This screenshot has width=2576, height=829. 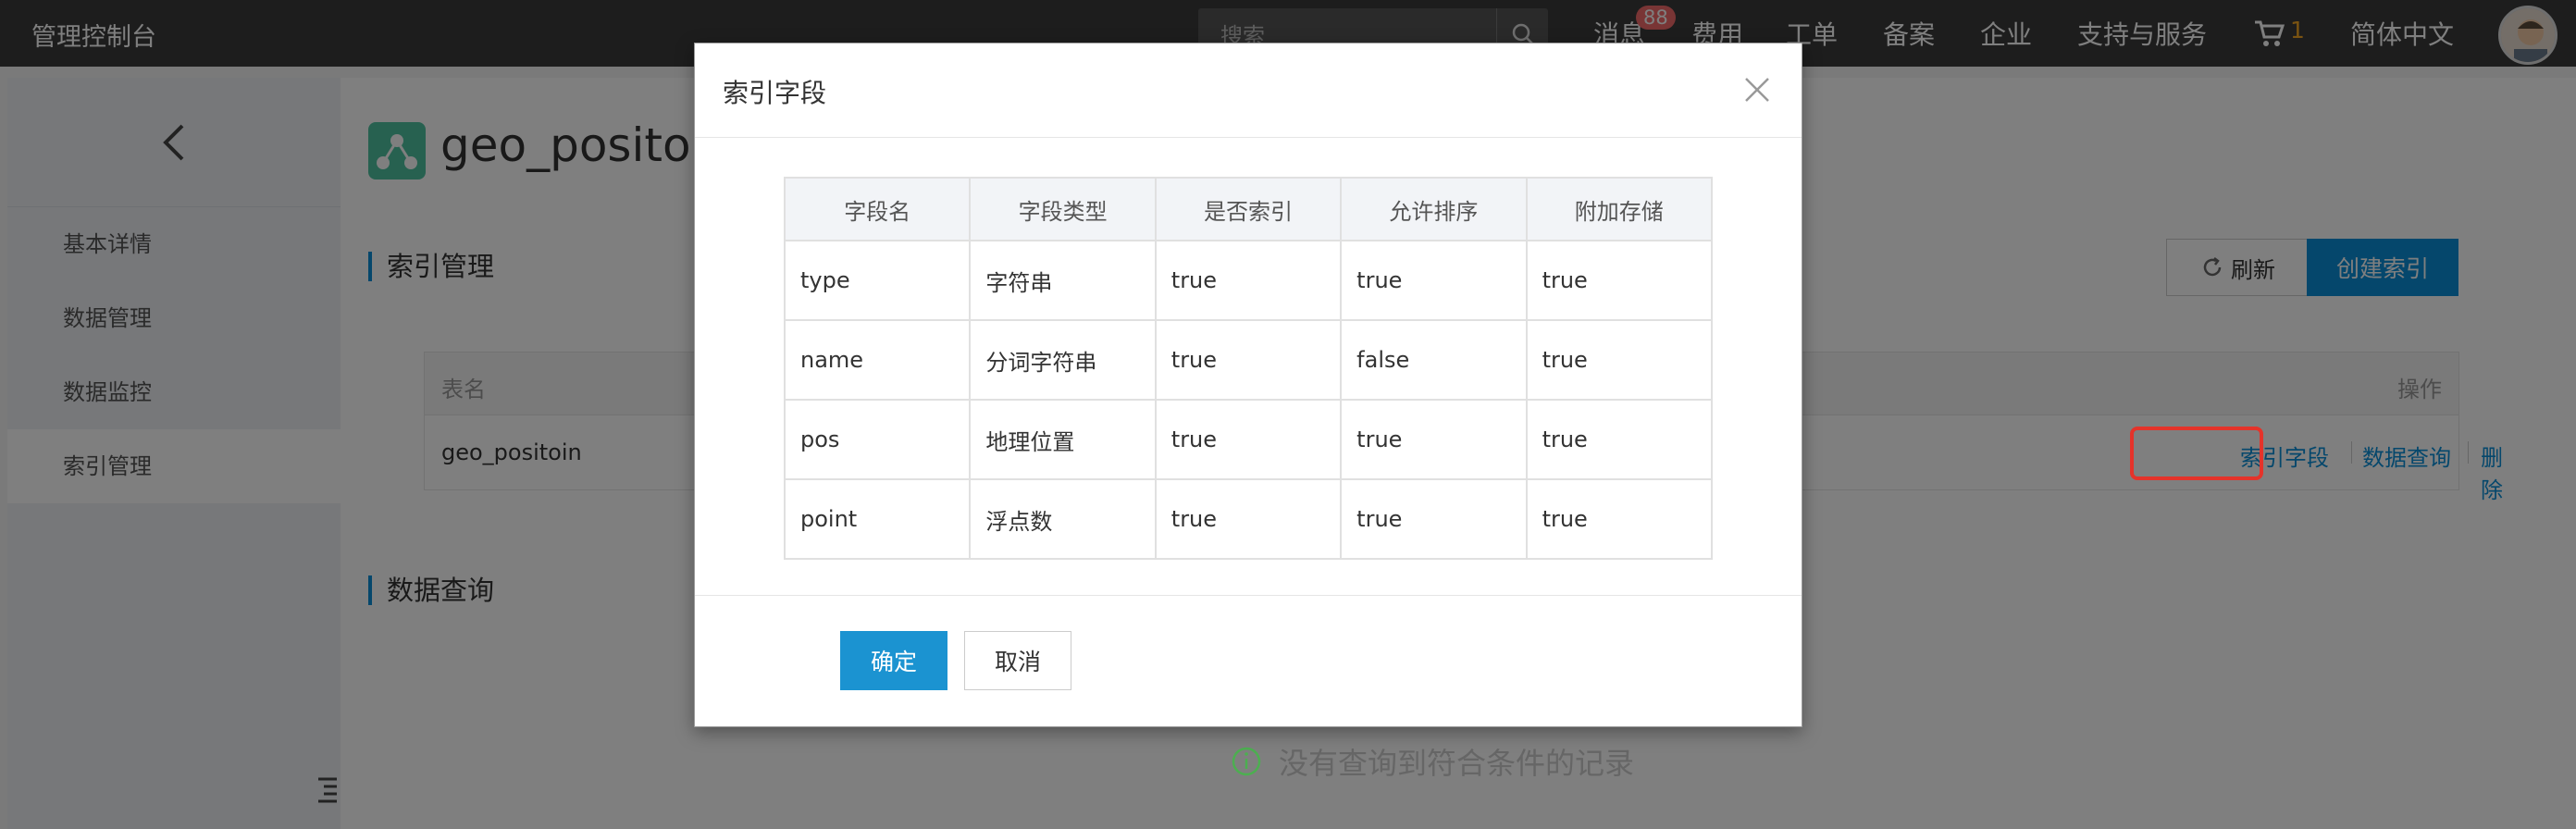 What do you see at coordinates (1247, 761) in the screenshot?
I see `info-icon` at bounding box center [1247, 761].